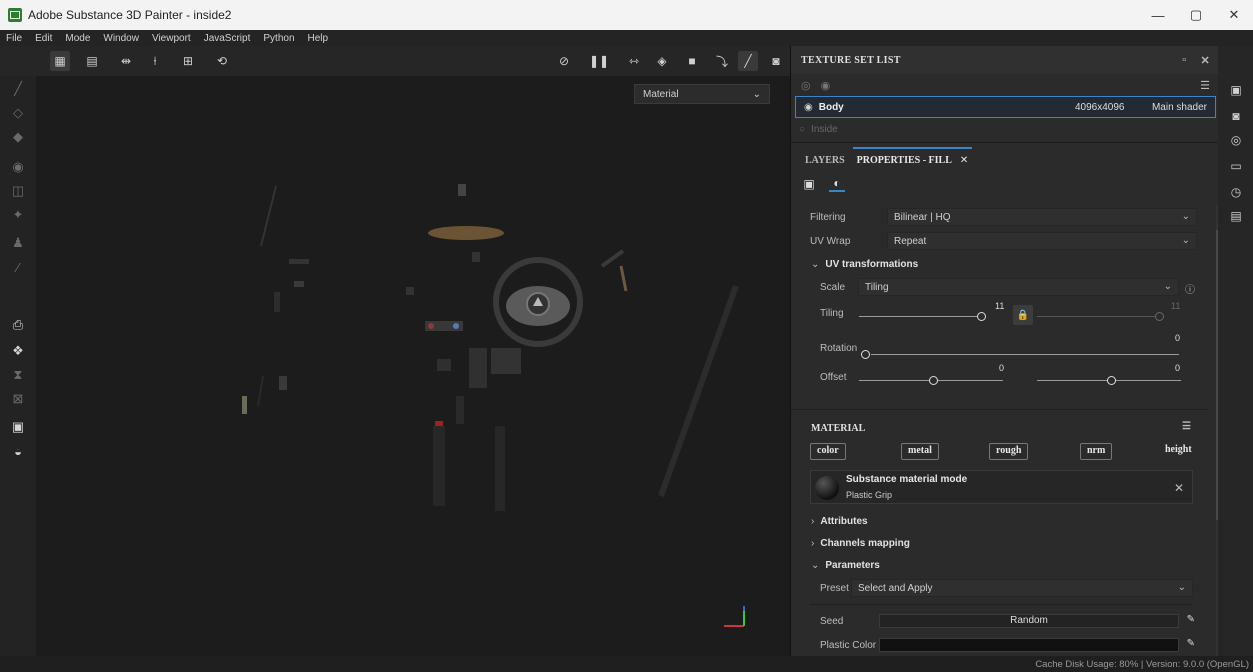 The height and width of the screenshot is (672, 1253). I want to click on assets-icon: ▭, so click(1236, 166).